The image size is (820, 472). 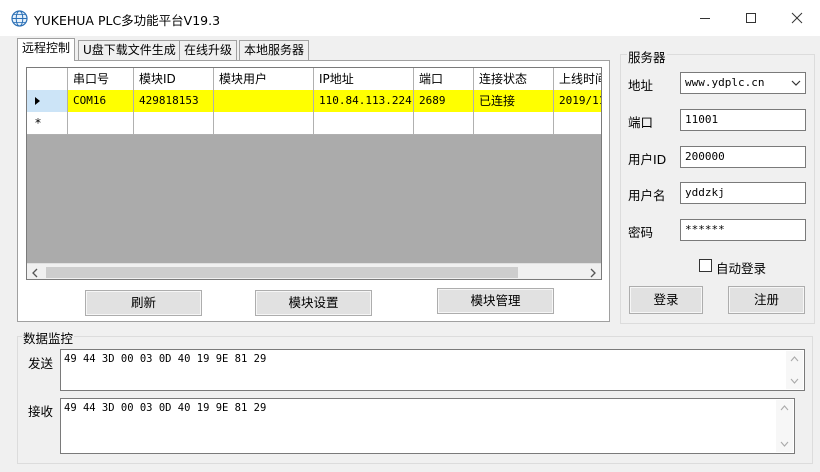 I want to click on close-icon, so click(x=797, y=18).